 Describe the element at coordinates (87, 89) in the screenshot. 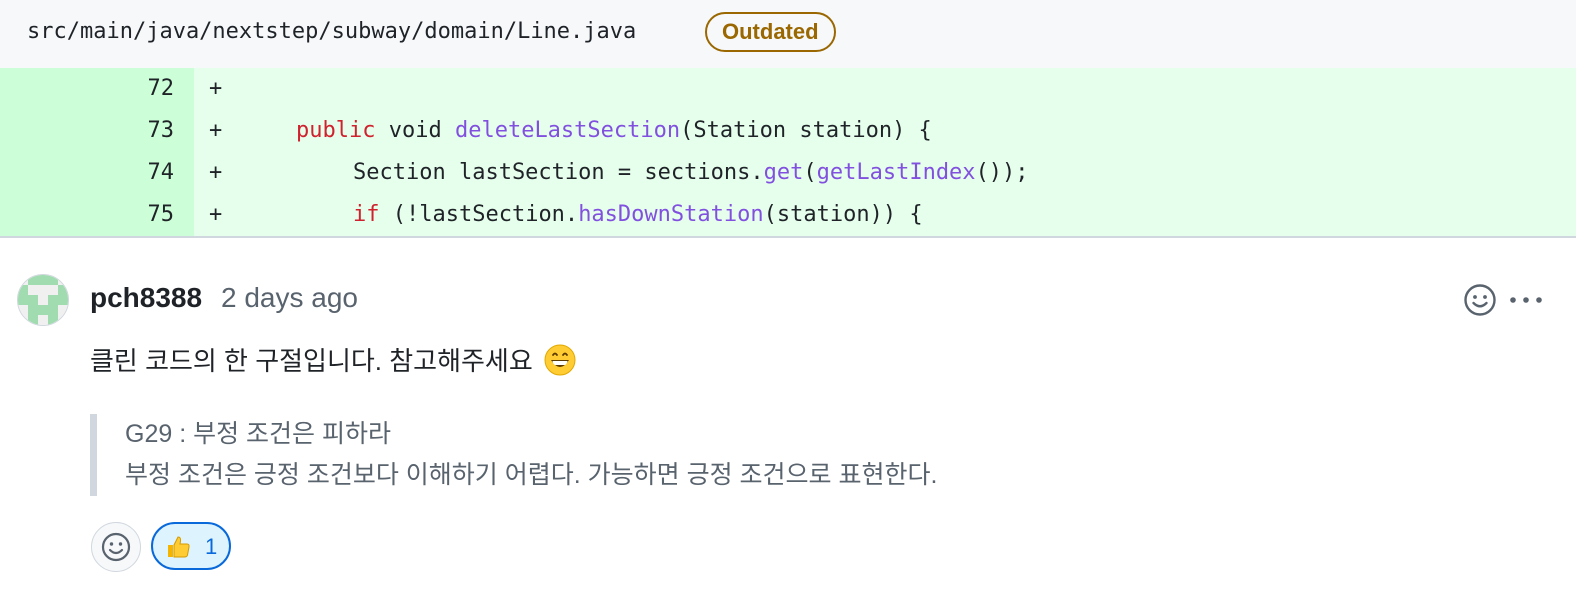

I see `line-number: 72` at that location.